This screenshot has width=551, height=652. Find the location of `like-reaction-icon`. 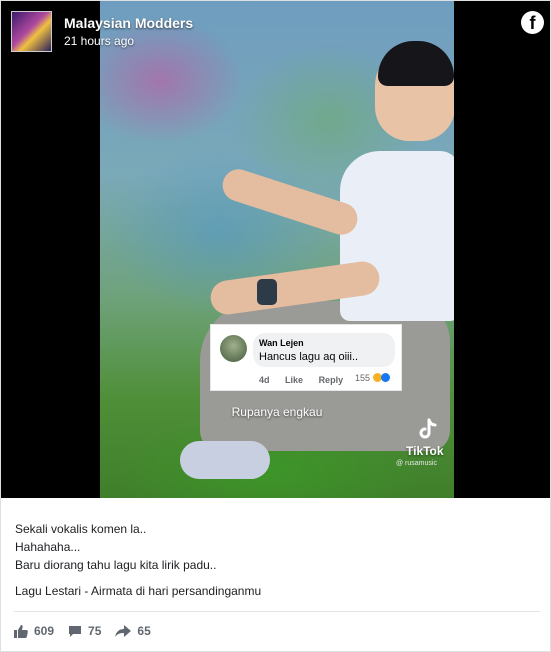

like-reaction-icon is located at coordinates (386, 377).